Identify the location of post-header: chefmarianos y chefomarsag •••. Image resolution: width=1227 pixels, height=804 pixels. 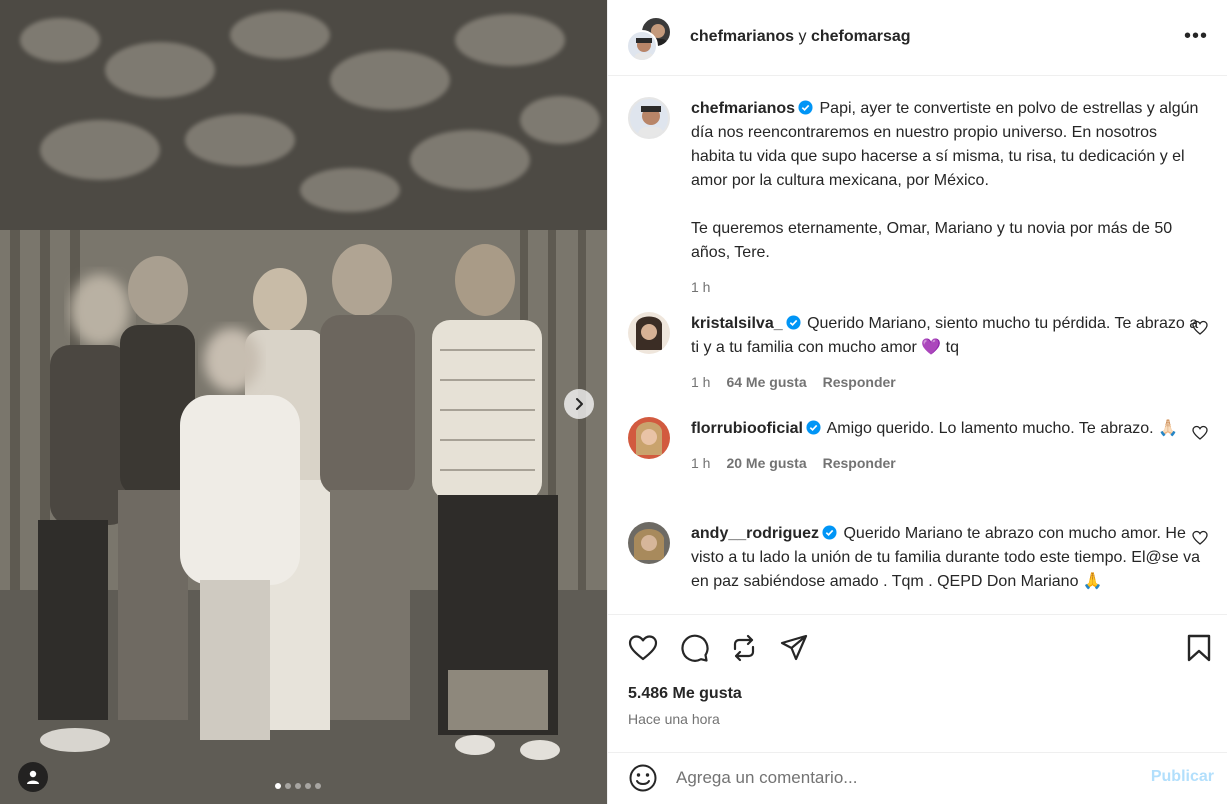
(917, 38).